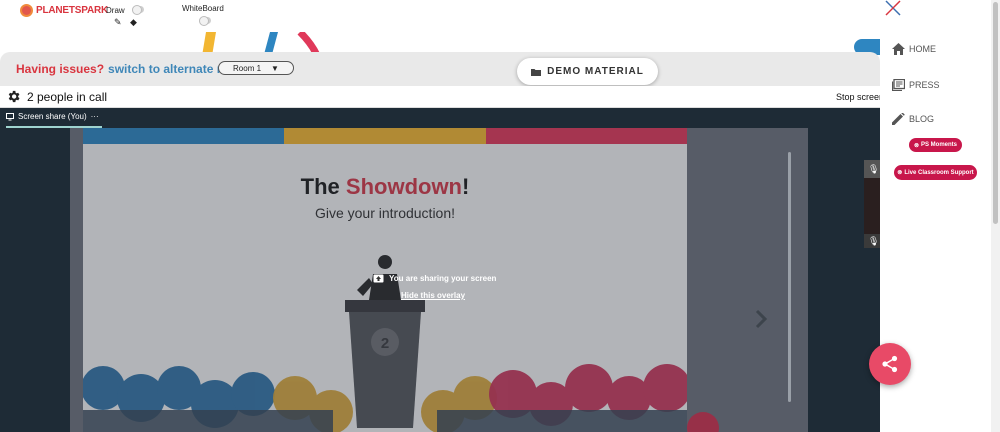 This screenshot has width=1000, height=432. What do you see at coordinates (893, 8) in the screenshot?
I see `close-icon` at bounding box center [893, 8].